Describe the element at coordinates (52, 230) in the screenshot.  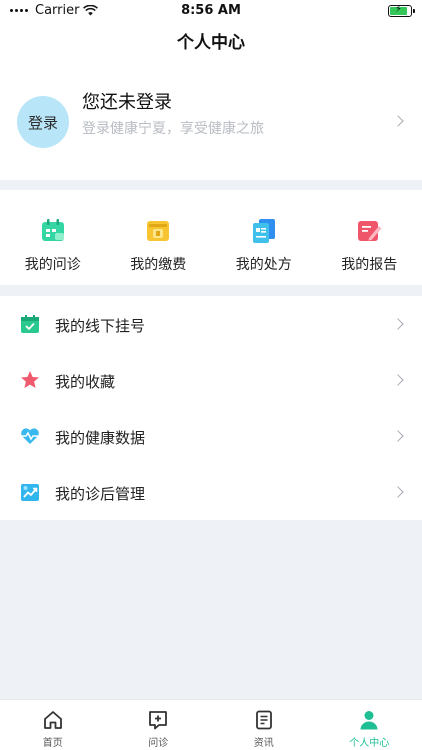
I see `consultation-icon` at that location.